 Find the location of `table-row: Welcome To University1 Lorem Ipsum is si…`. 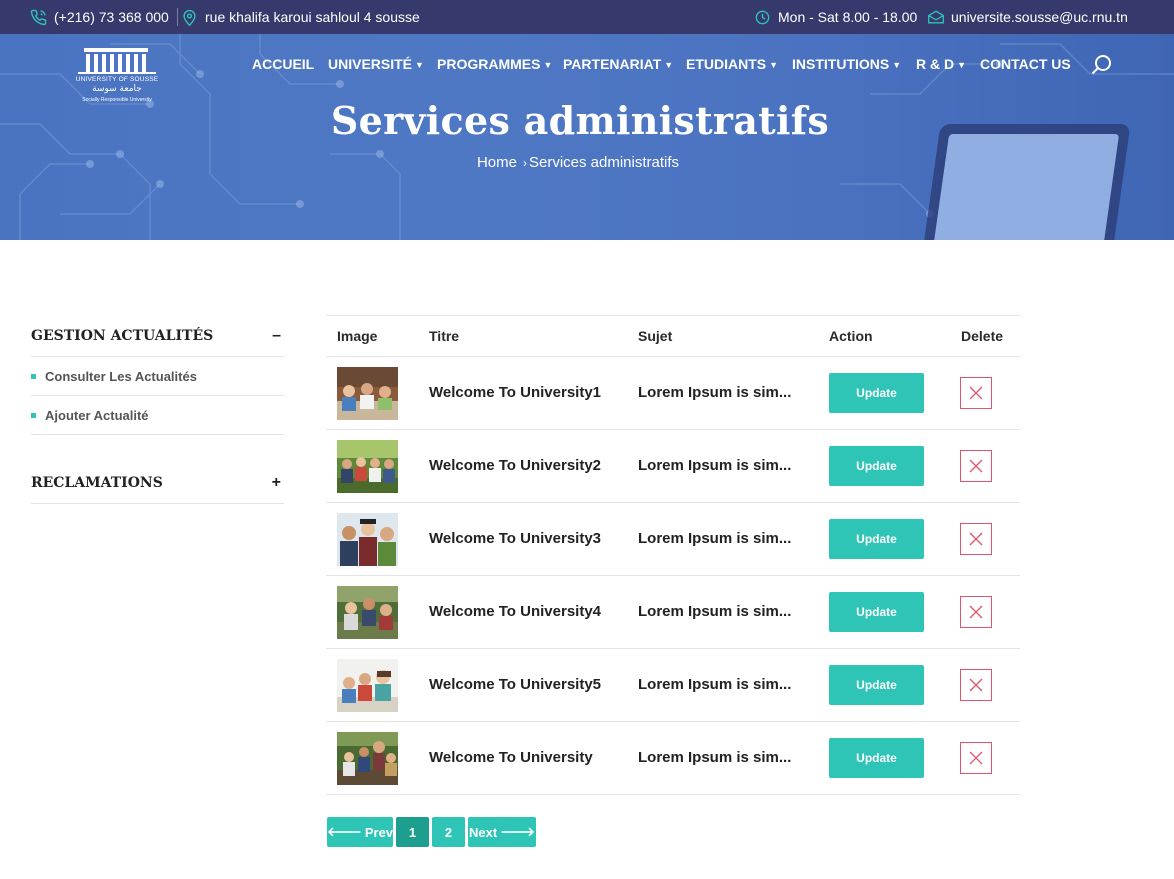

table-row: Welcome To University1 Lorem Ipsum is si… is located at coordinates (673, 393).